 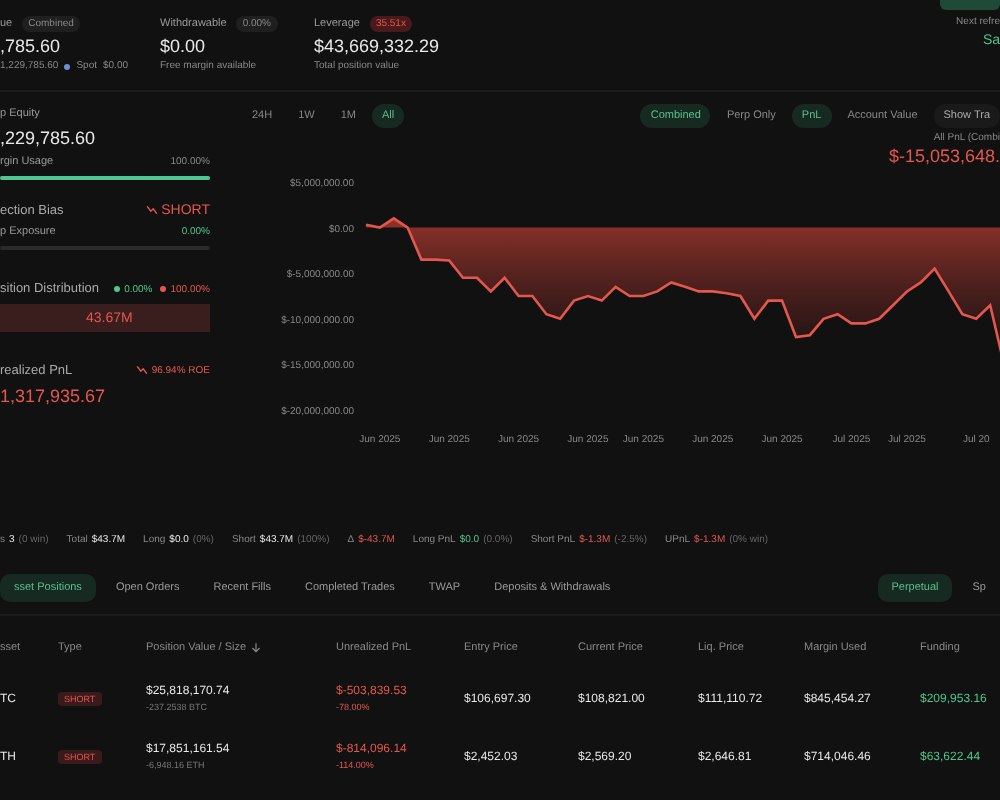 I want to click on equity-value: ,229,785.60, so click(x=49, y=138).